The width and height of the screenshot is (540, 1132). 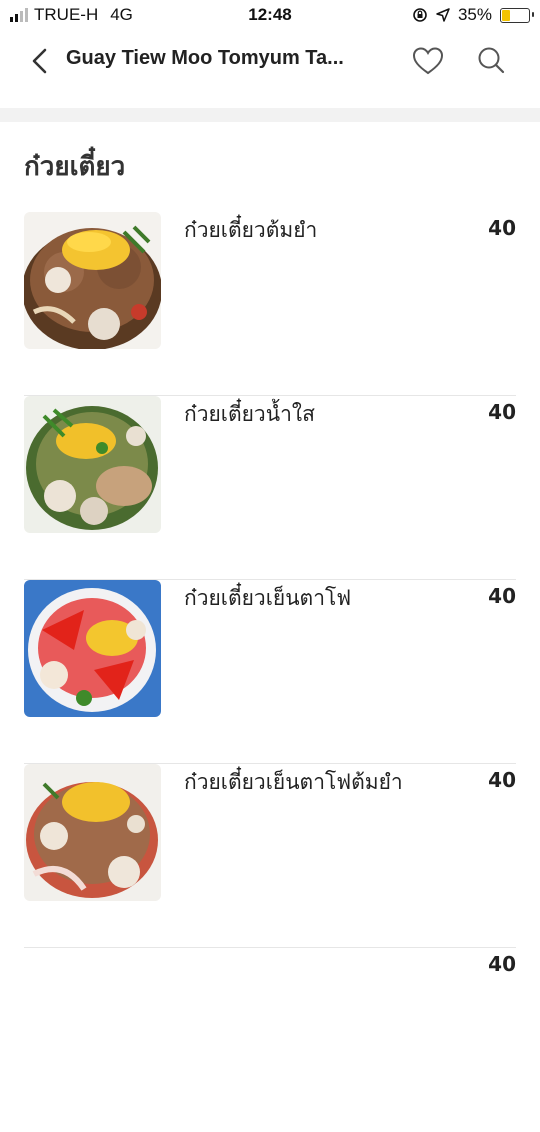 What do you see at coordinates (270, 672) in the screenshot?
I see `menu-item: ก๋วยเตี๋ยวเย็นตาโฟ 40` at bounding box center [270, 672].